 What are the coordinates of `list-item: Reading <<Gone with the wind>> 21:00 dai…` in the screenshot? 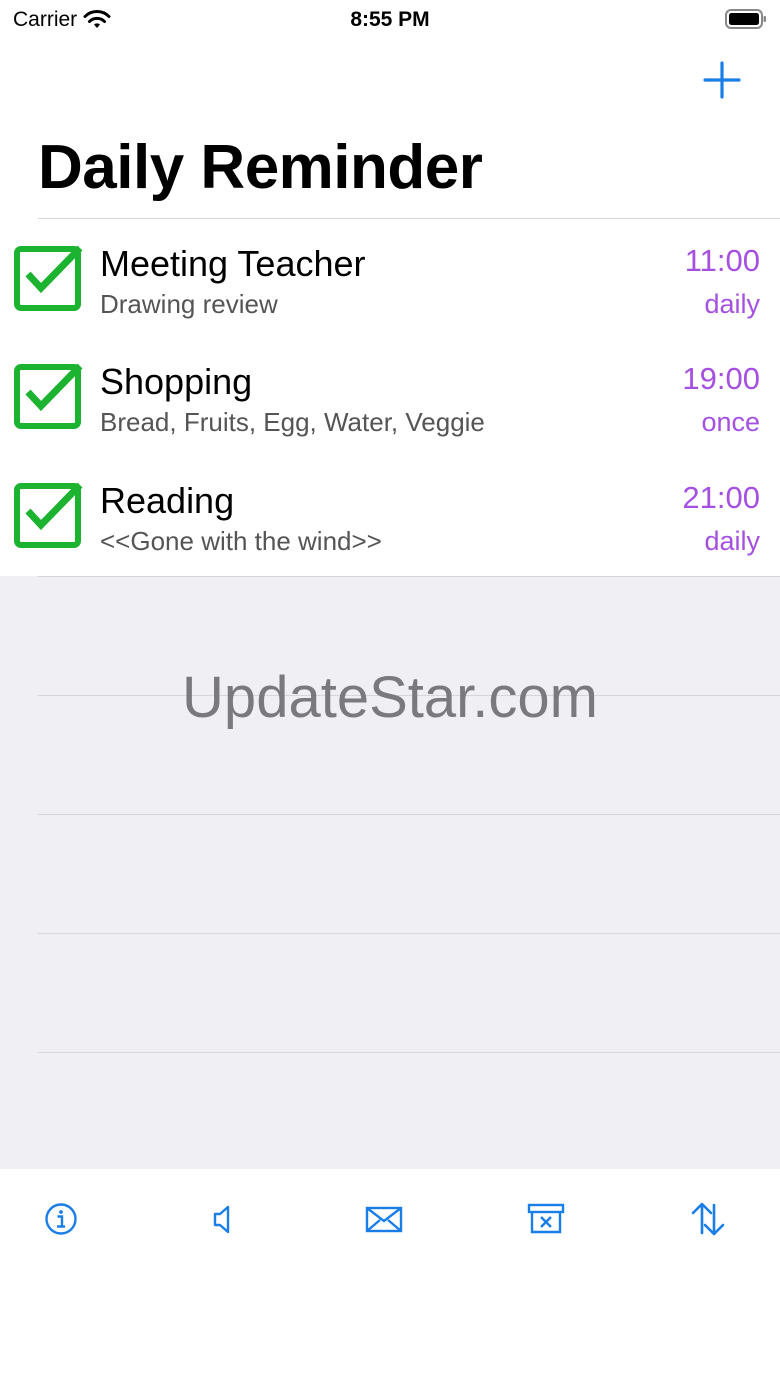 It's located at (390, 515).